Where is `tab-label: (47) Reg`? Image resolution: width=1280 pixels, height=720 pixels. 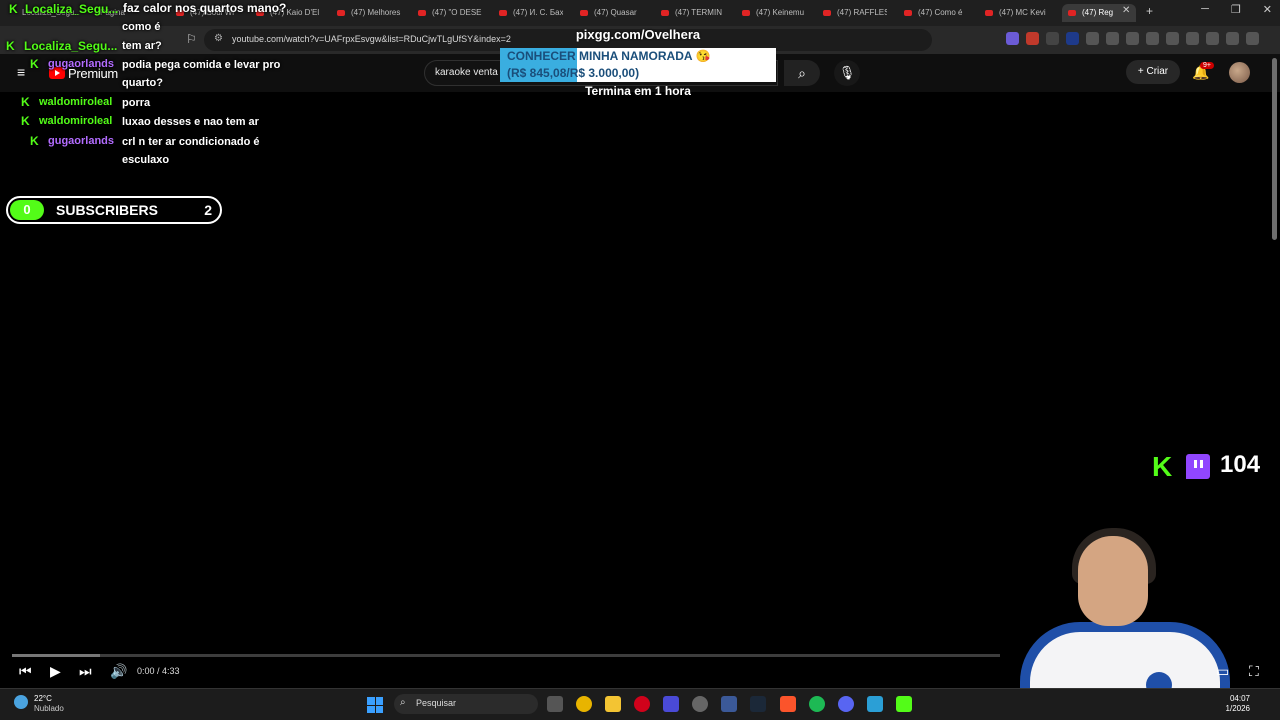 tab-label: (47) Reg is located at coordinates (1098, 12).